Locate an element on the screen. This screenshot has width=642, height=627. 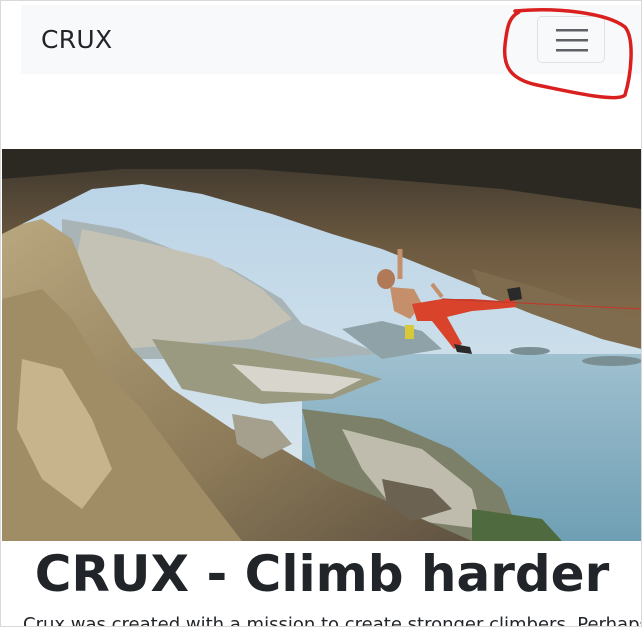
page-heading: CRUX - Climb harder is located at coordinates (322, 574).